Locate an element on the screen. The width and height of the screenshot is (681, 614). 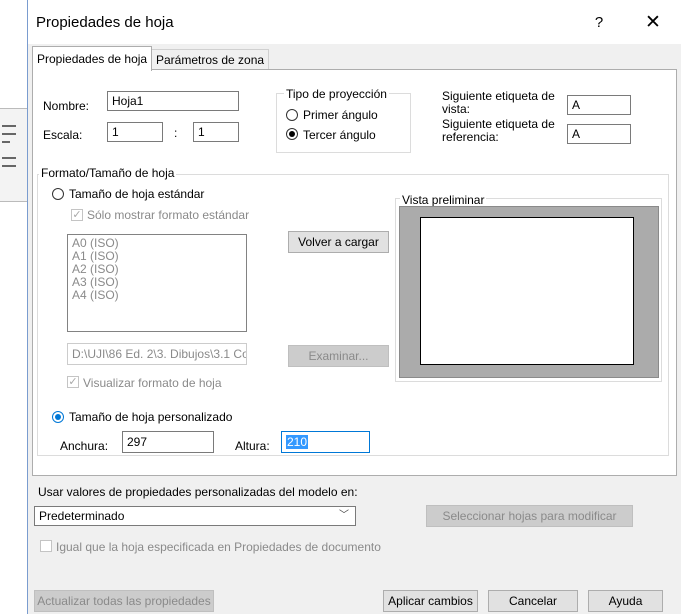
scale-numerator-field: 1 is located at coordinates (135, 132).